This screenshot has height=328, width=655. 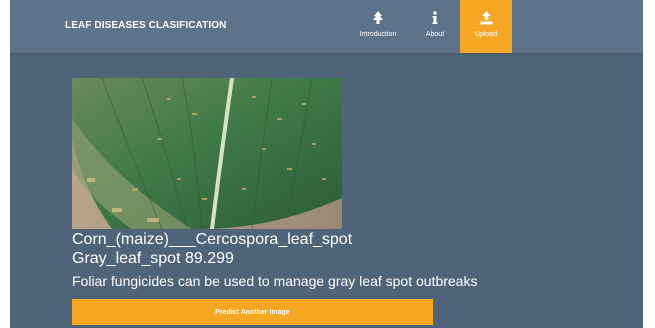 I want to click on nav-about-label: About, so click(x=435, y=34).